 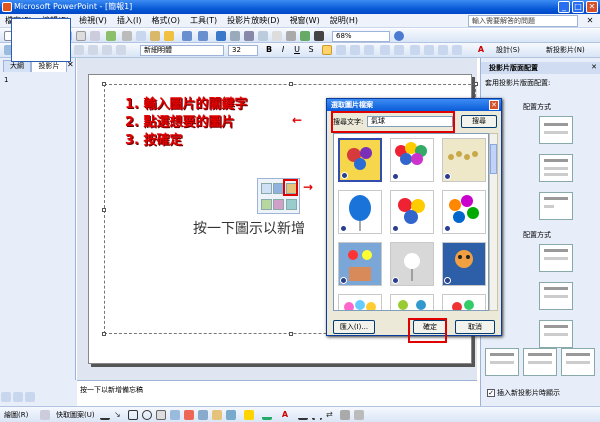 What do you see at coordinates (121, 50) in the screenshot?
I see `animation-icon` at bounding box center [121, 50].